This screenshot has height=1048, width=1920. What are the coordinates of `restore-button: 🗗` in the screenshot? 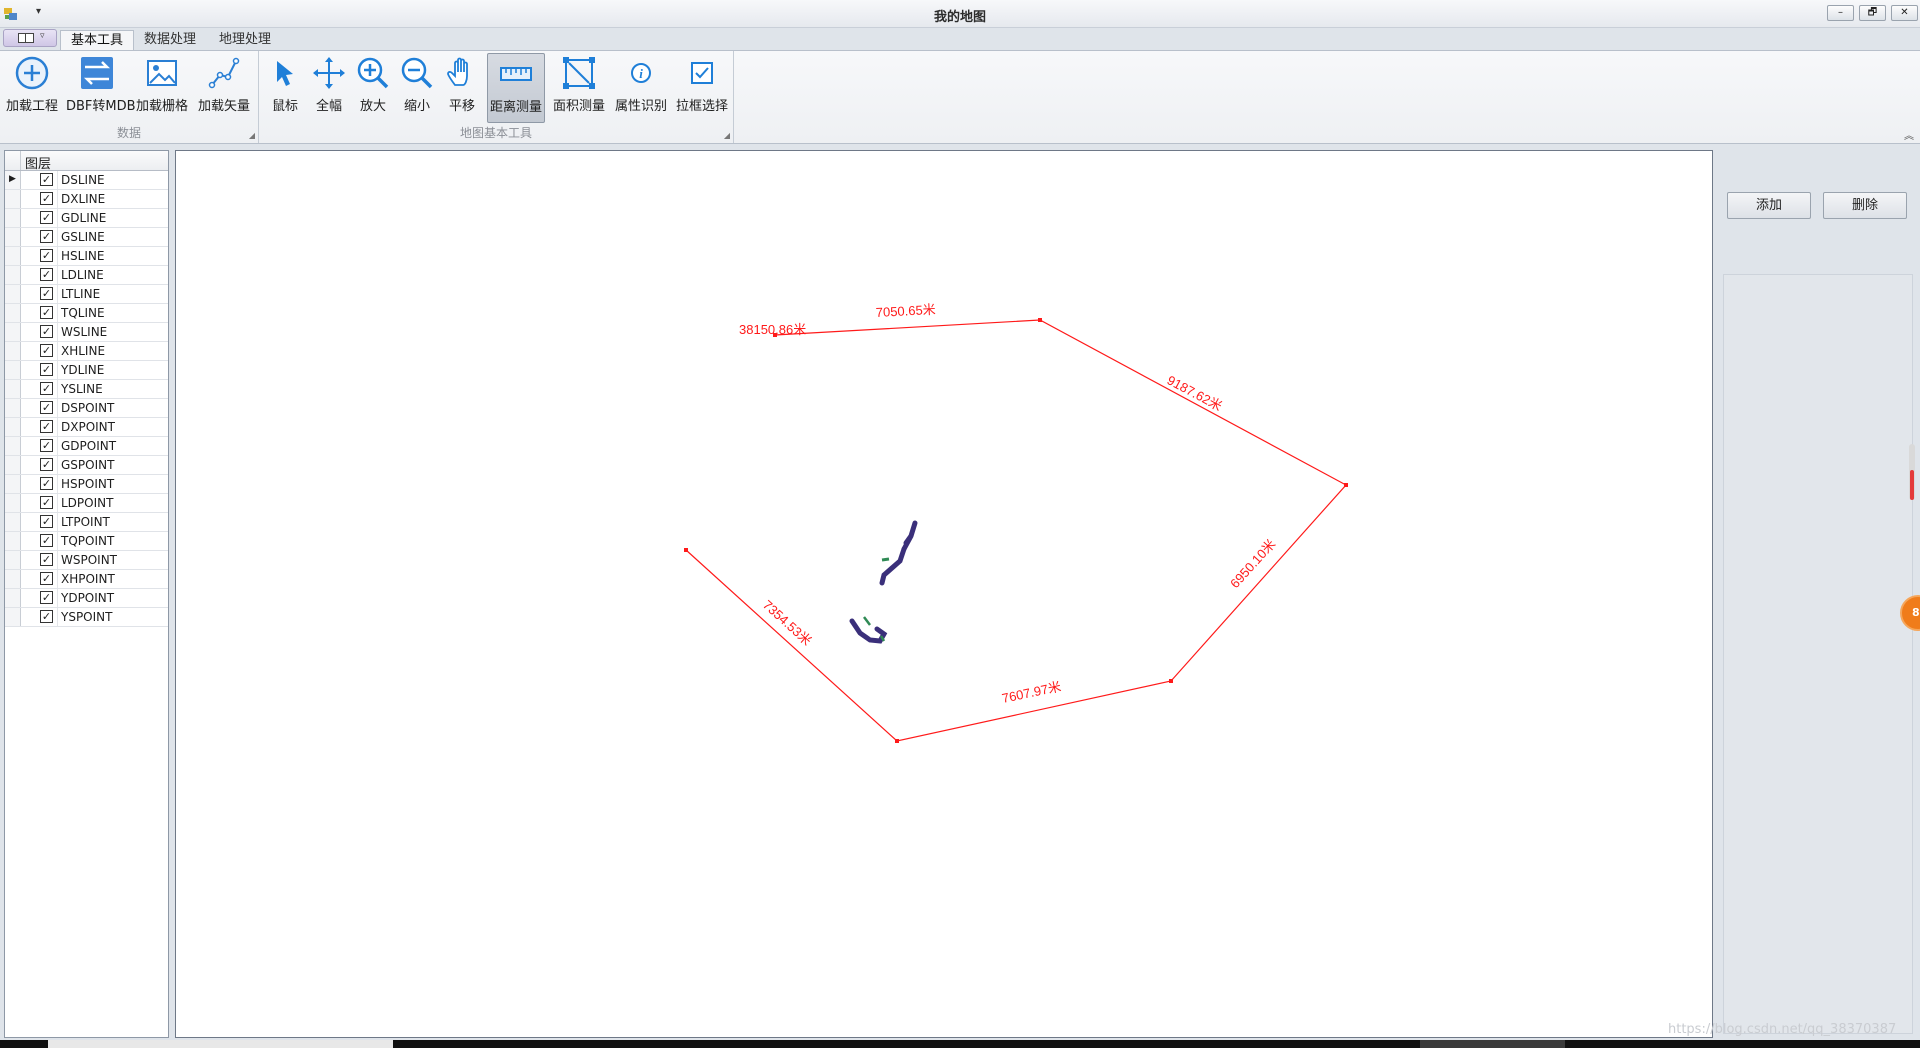 It's located at (1872, 13).